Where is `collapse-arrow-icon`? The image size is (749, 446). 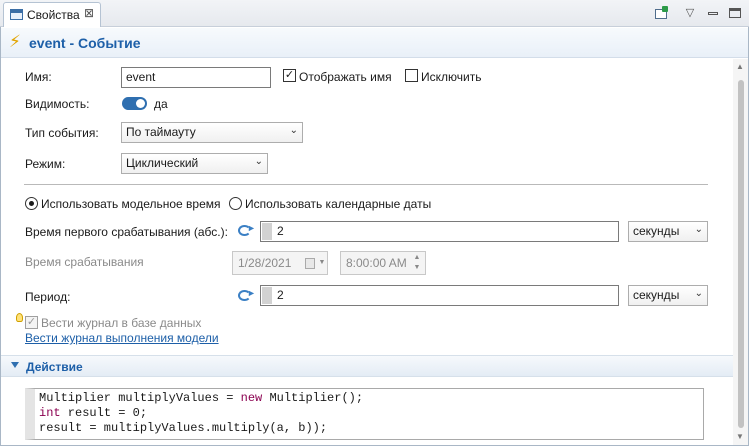
collapse-arrow-icon is located at coordinates (15, 365).